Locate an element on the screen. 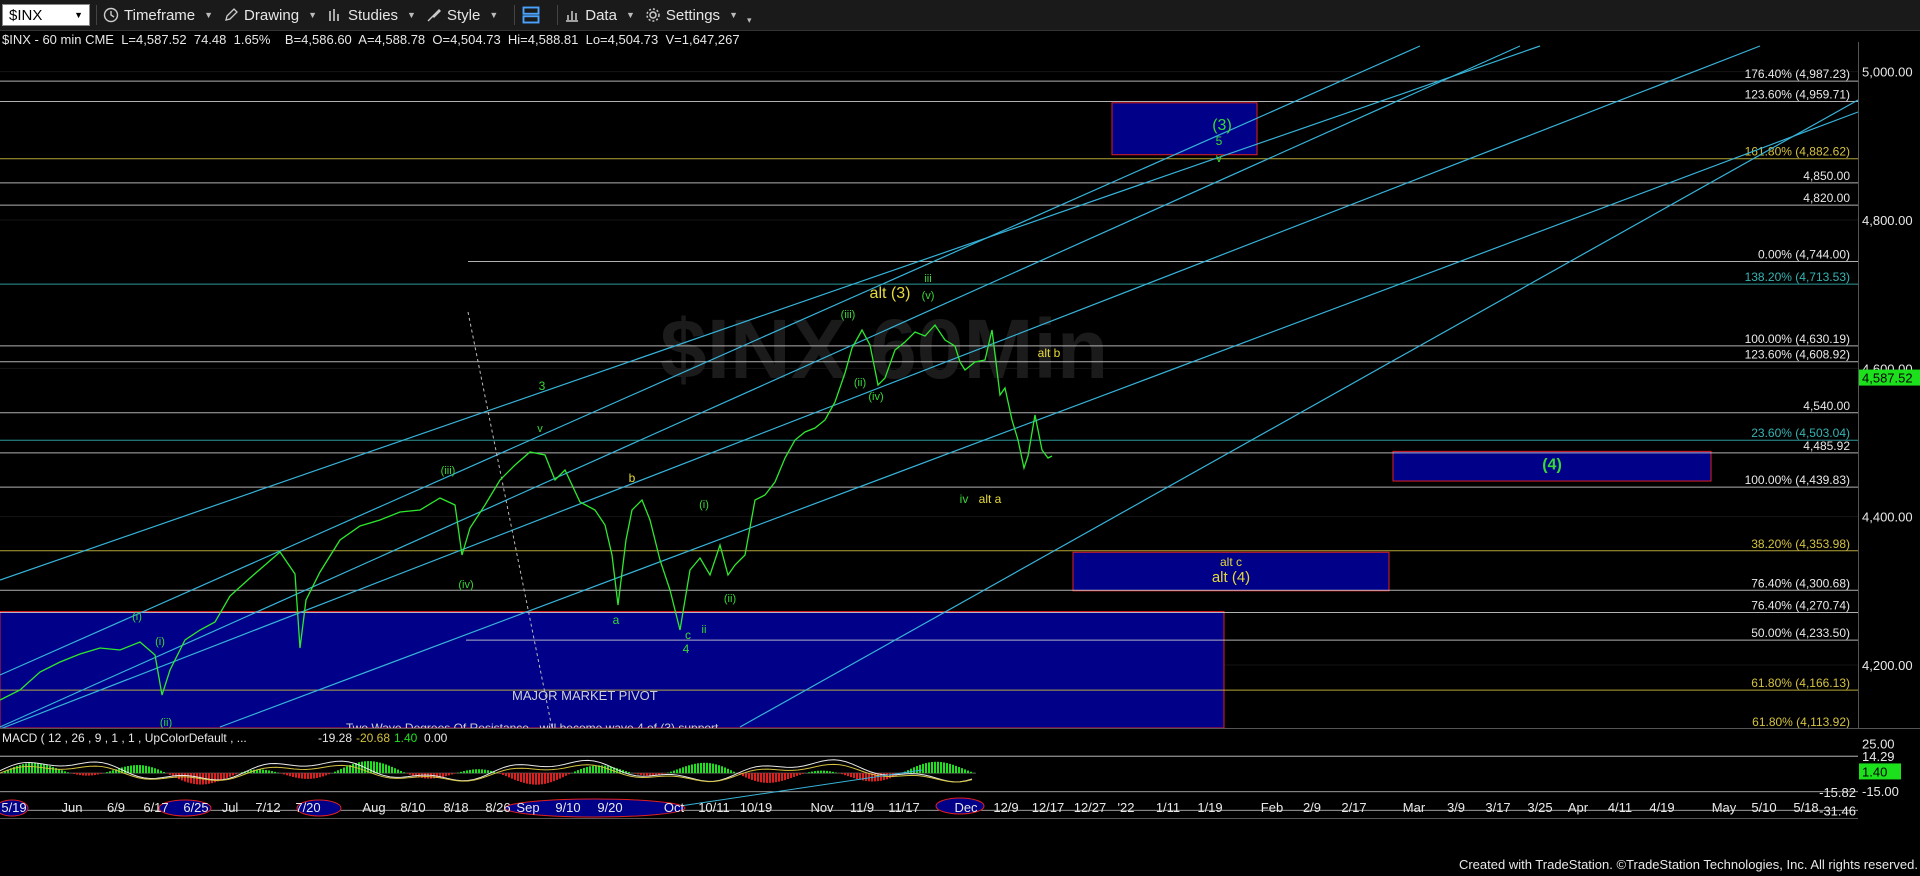 Image resolution: width=1920 pixels, height=876 pixels. x-tick-label: 2/9 is located at coordinates (1312, 807).